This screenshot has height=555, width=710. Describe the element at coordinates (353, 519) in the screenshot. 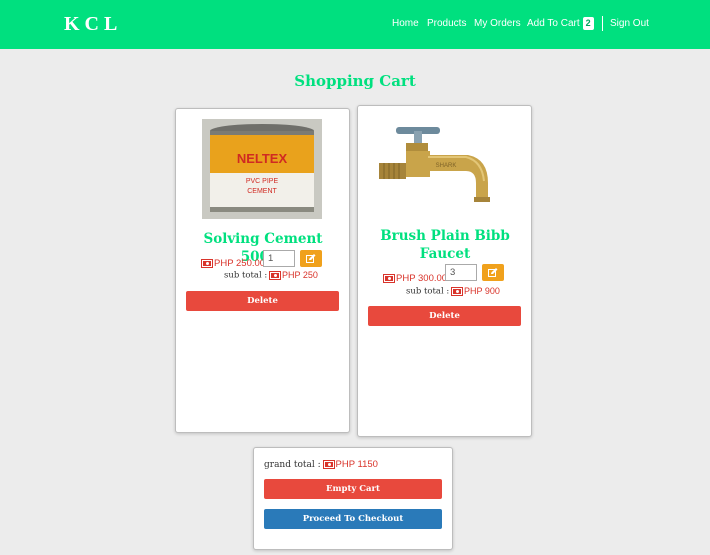

I see `checkout-button: Proceed To Checkout` at that location.